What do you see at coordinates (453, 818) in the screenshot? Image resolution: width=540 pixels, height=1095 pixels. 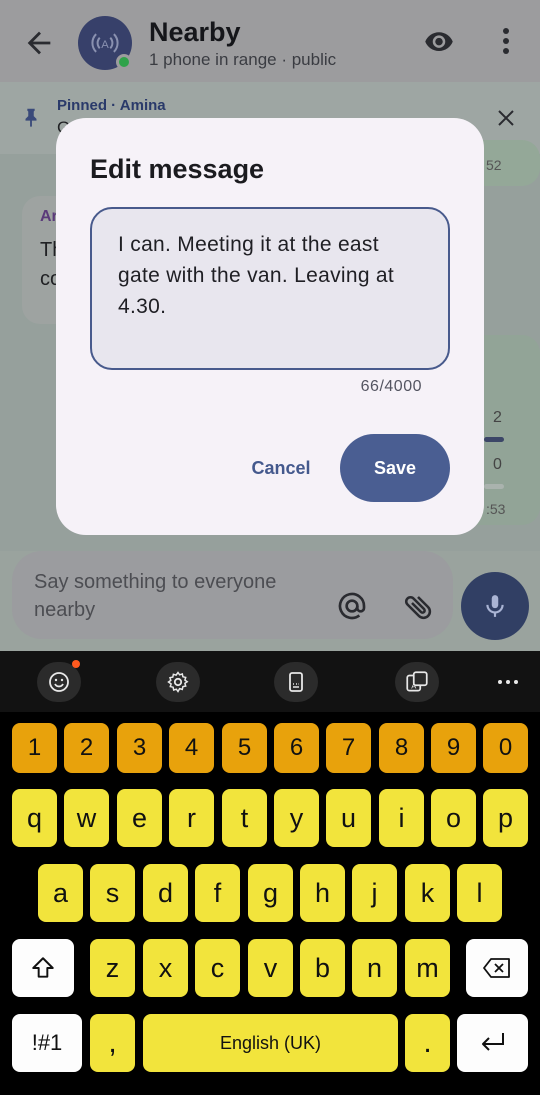 I see `key-o: o` at bounding box center [453, 818].